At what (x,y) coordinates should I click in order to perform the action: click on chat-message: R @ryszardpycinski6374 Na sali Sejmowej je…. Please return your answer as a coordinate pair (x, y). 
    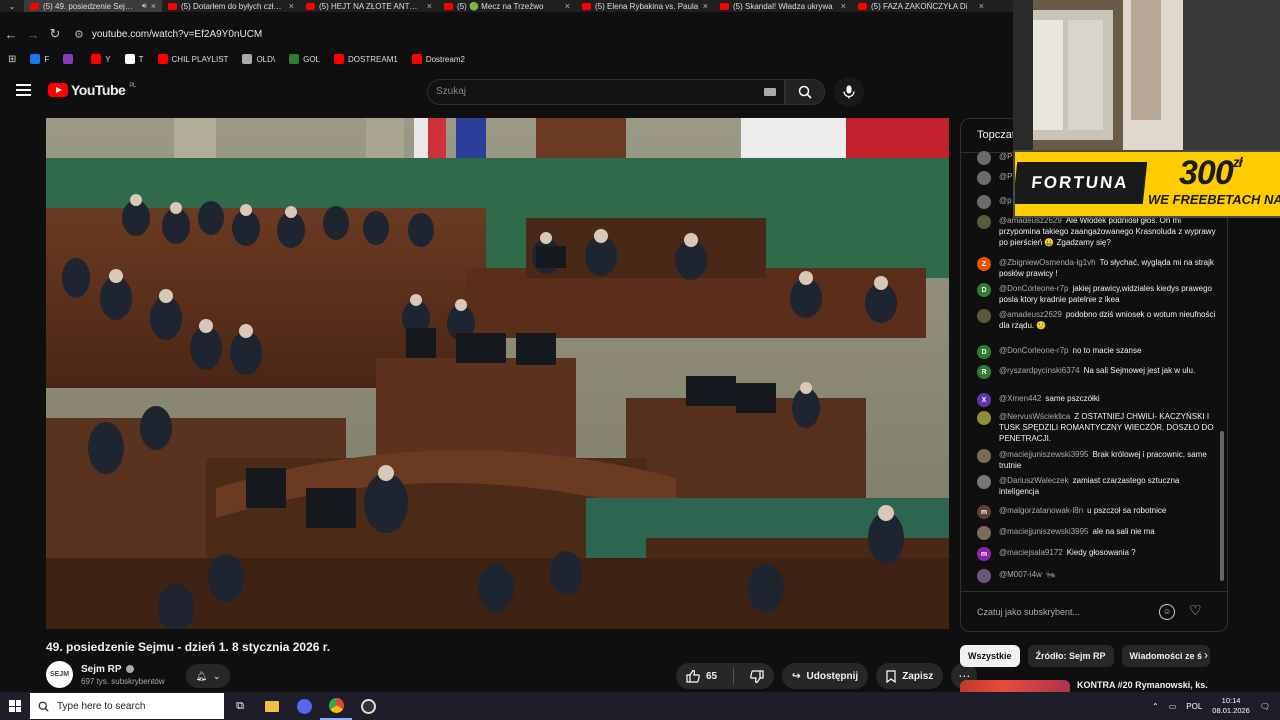
    Looking at the image, I should click on (1097, 372).